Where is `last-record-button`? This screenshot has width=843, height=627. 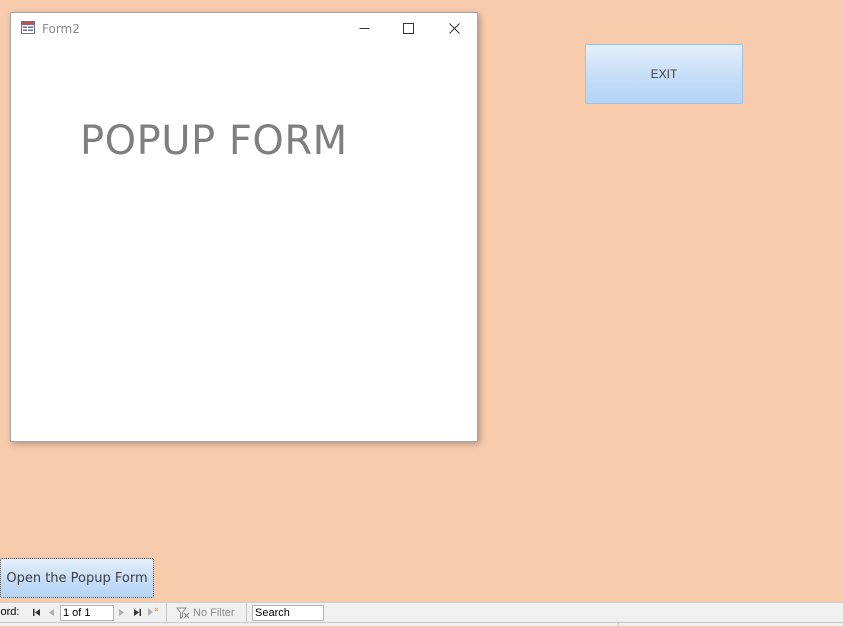 last-record-button is located at coordinates (137, 612).